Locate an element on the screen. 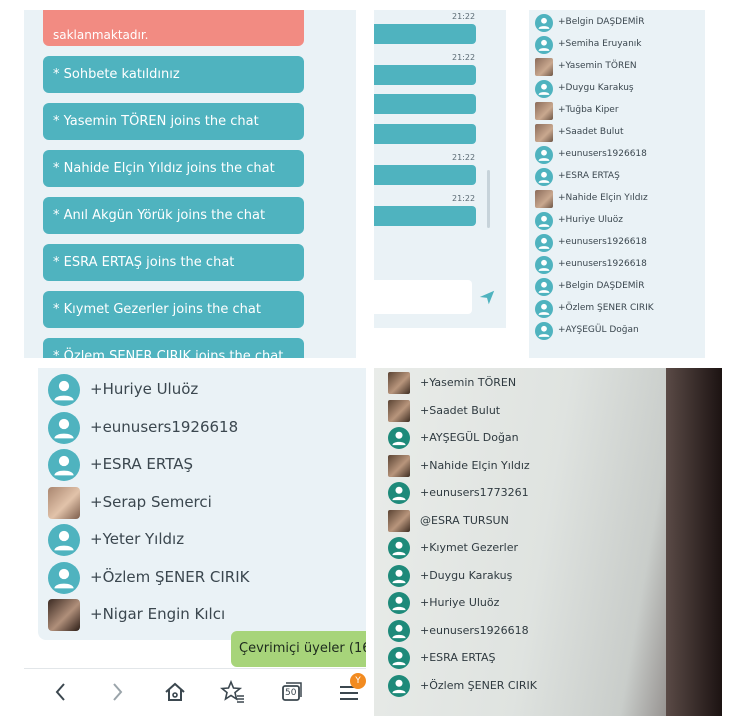 The width and height of the screenshot is (731, 722). user-name: +Saadet Bulut is located at coordinates (591, 132).